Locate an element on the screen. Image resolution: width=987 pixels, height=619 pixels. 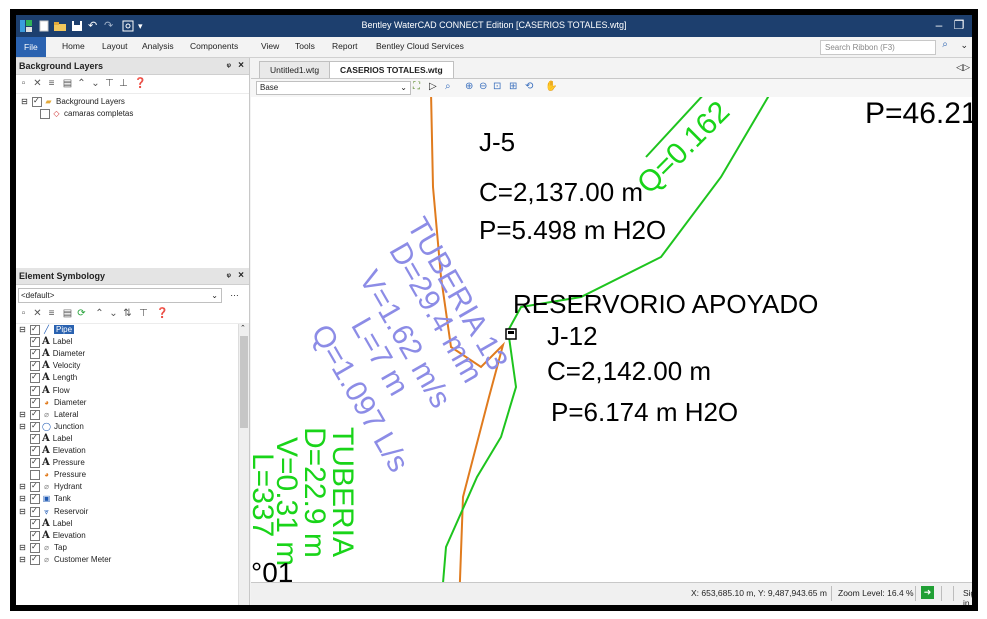
layers-icon: ⛶ is located at coordinates (416, 86).